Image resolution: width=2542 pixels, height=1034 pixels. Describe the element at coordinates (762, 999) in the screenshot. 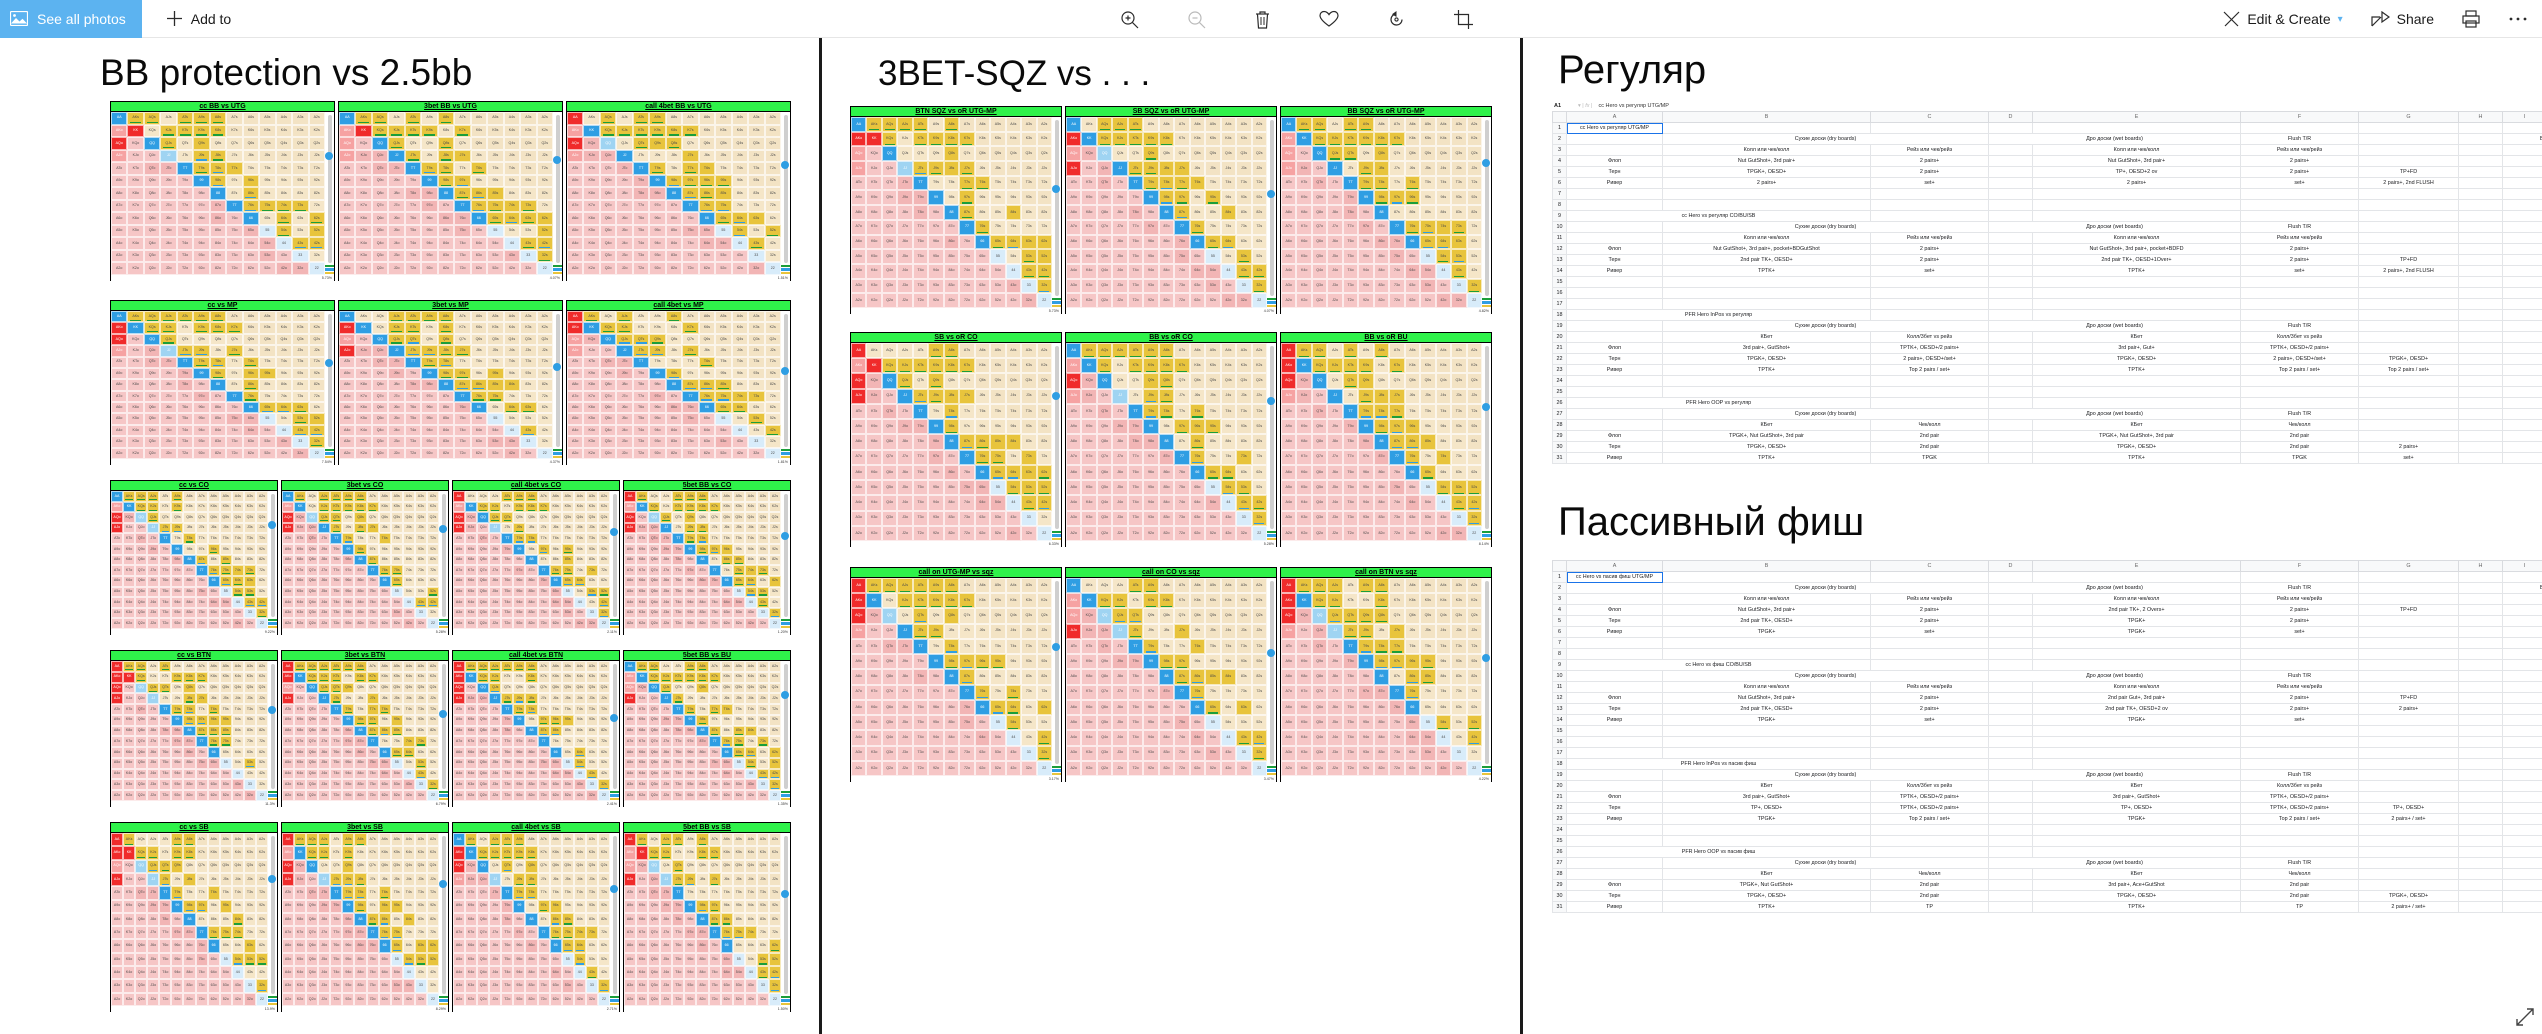

I see `hand-cell: 32o` at that location.